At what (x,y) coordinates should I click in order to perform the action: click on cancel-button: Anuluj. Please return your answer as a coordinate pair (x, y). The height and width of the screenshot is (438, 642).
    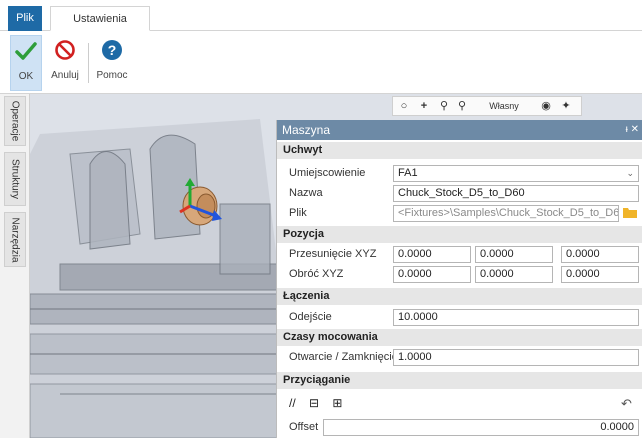
    Looking at the image, I should click on (65, 63).